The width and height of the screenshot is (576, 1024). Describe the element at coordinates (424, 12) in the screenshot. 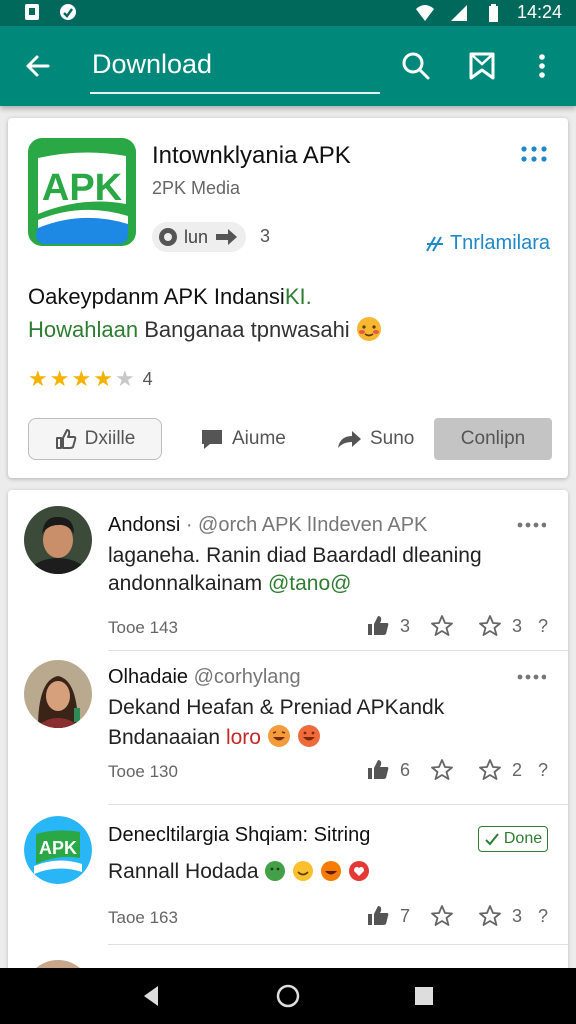

I see `wifi-icon` at that location.